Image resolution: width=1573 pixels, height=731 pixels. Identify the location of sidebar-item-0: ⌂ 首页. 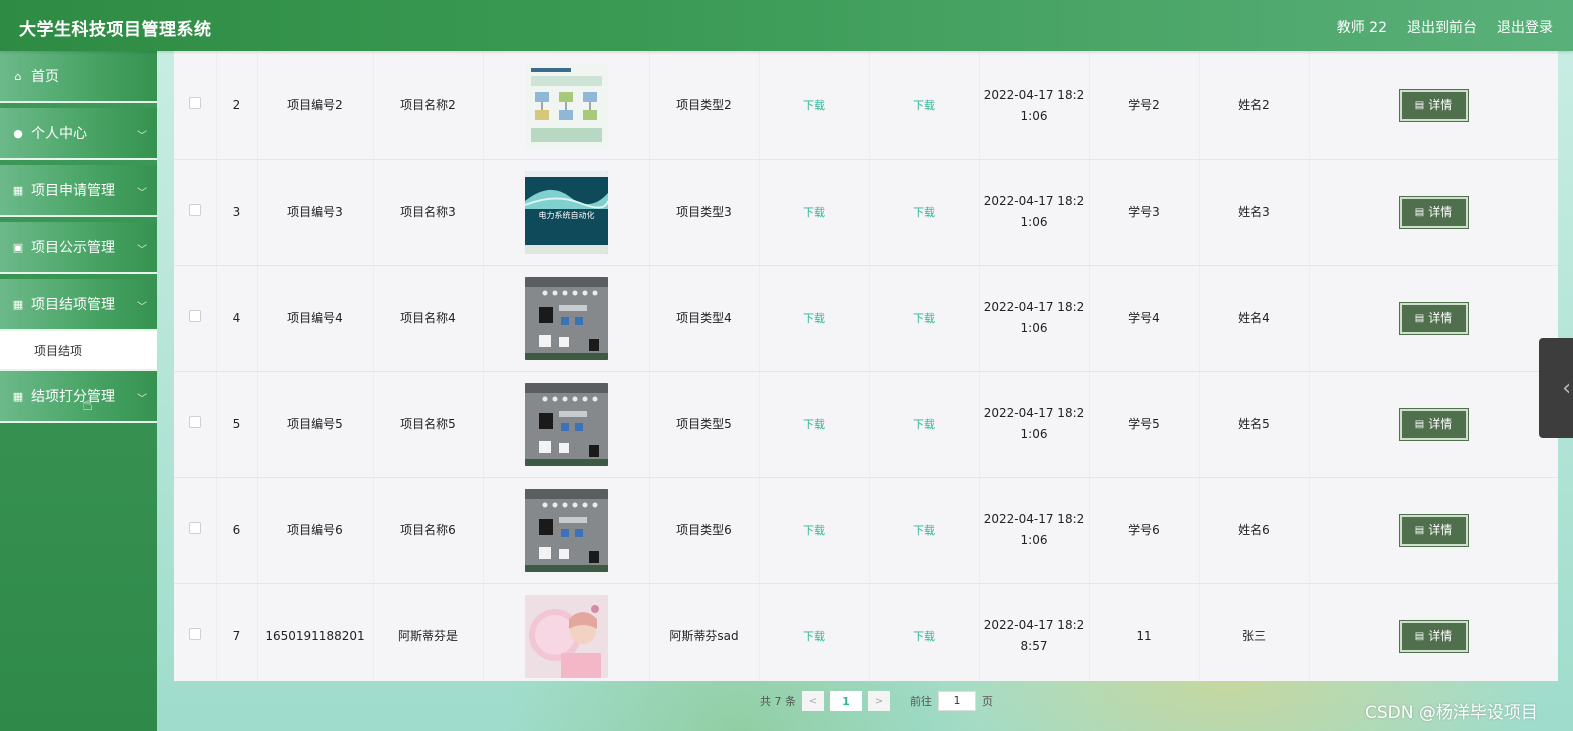
(78, 77).